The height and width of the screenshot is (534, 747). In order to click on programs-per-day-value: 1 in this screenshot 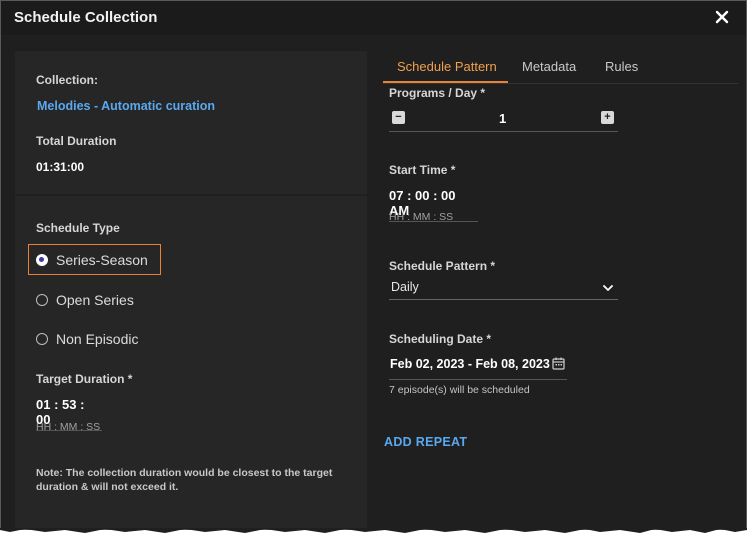, I will do `click(502, 118)`.